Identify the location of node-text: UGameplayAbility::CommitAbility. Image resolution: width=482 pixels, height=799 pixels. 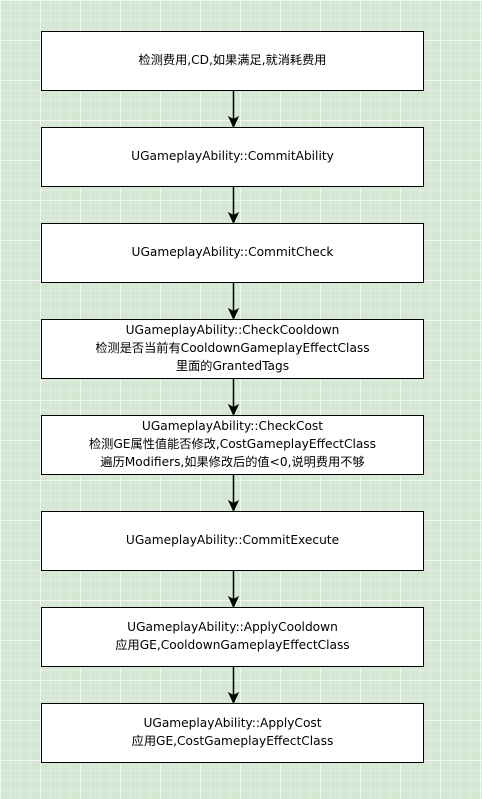
(232, 156).